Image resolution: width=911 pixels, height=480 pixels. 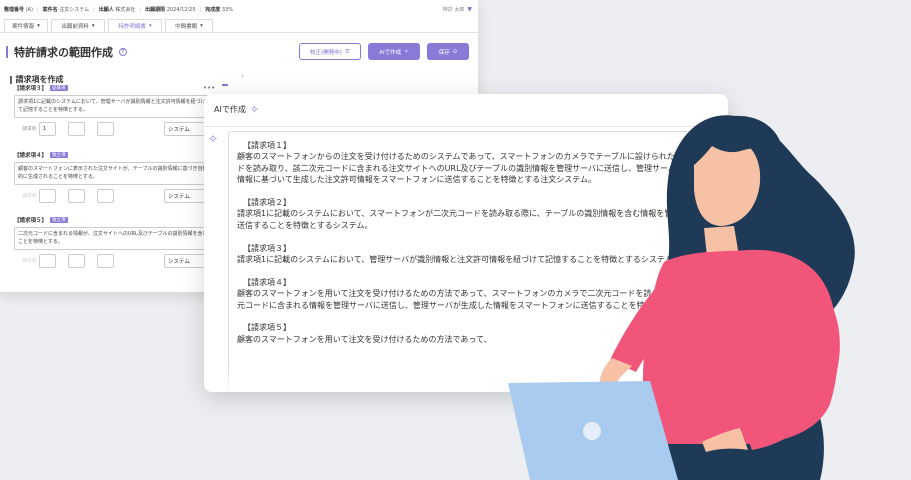 What do you see at coordinates (812, 250) in the screenshot?
I see `hair-flow` at bounding box center [812, 250].